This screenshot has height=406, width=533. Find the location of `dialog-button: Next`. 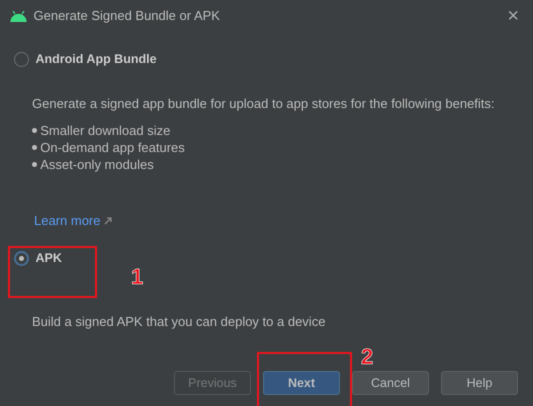

dialog-button: Next is located at coordinates (301, 383).